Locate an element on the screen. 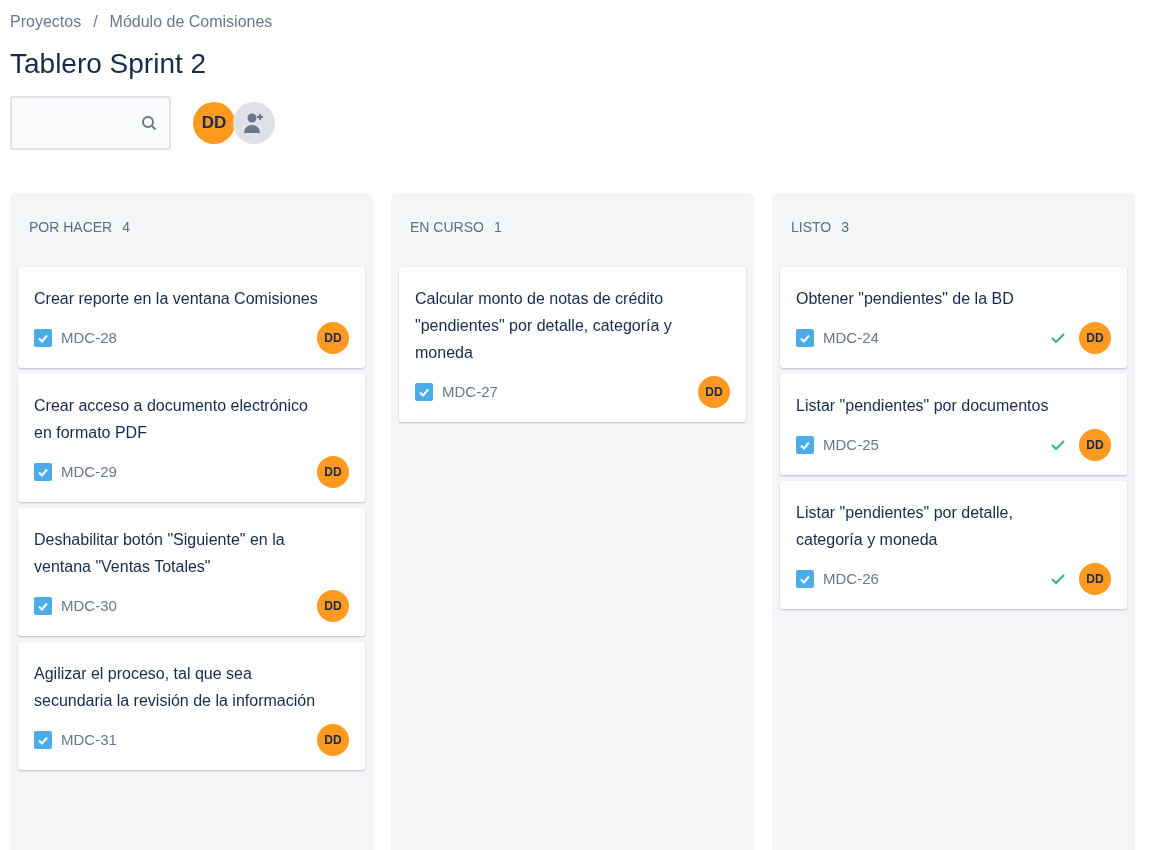 This screenshot has width=1150, height=850. column-title: LISTO is located at coordinates (811, 227).